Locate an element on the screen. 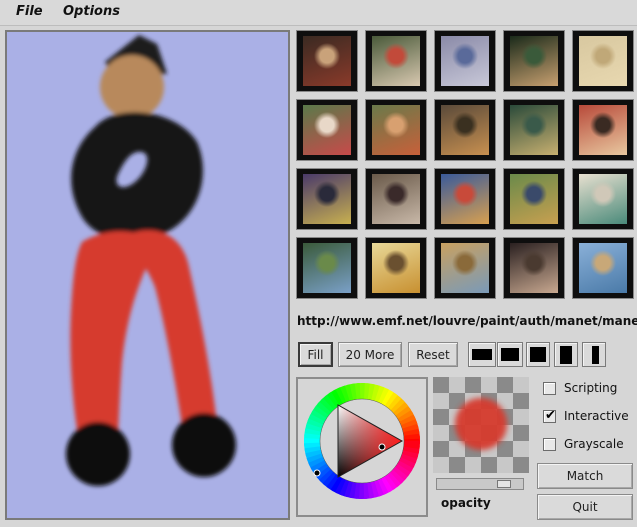  brush-shape-square-button is located at coordinates (538, 354).